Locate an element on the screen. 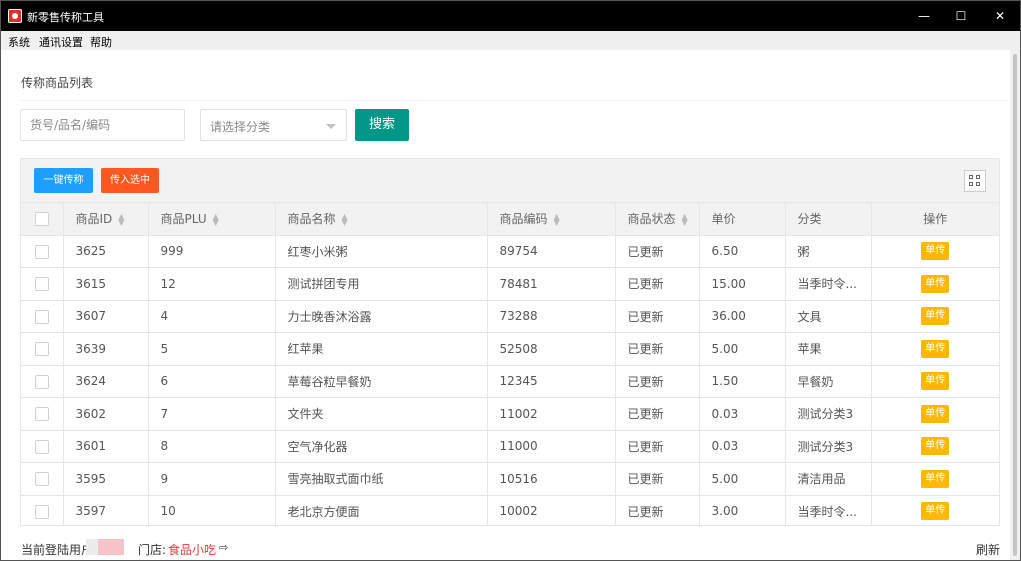  vertical-scrollbar is located at coordinates (1015, 305).